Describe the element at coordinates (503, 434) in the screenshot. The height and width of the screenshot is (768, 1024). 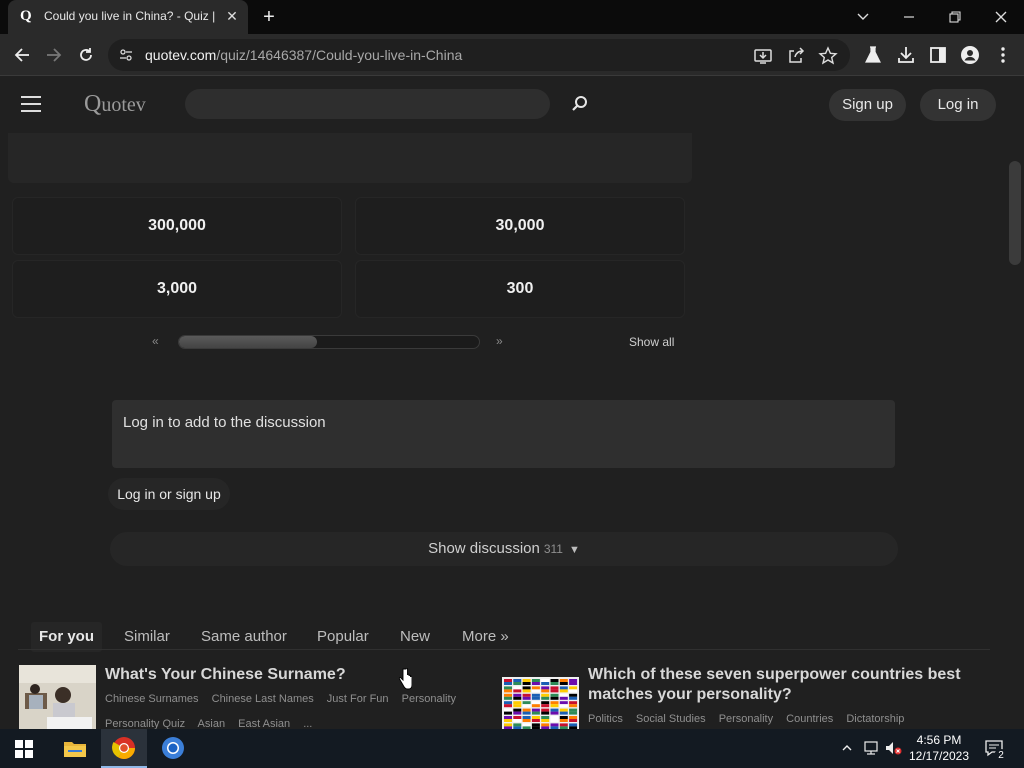
I see `discussion-comment-box: Log in to add to the discussion` at that location.